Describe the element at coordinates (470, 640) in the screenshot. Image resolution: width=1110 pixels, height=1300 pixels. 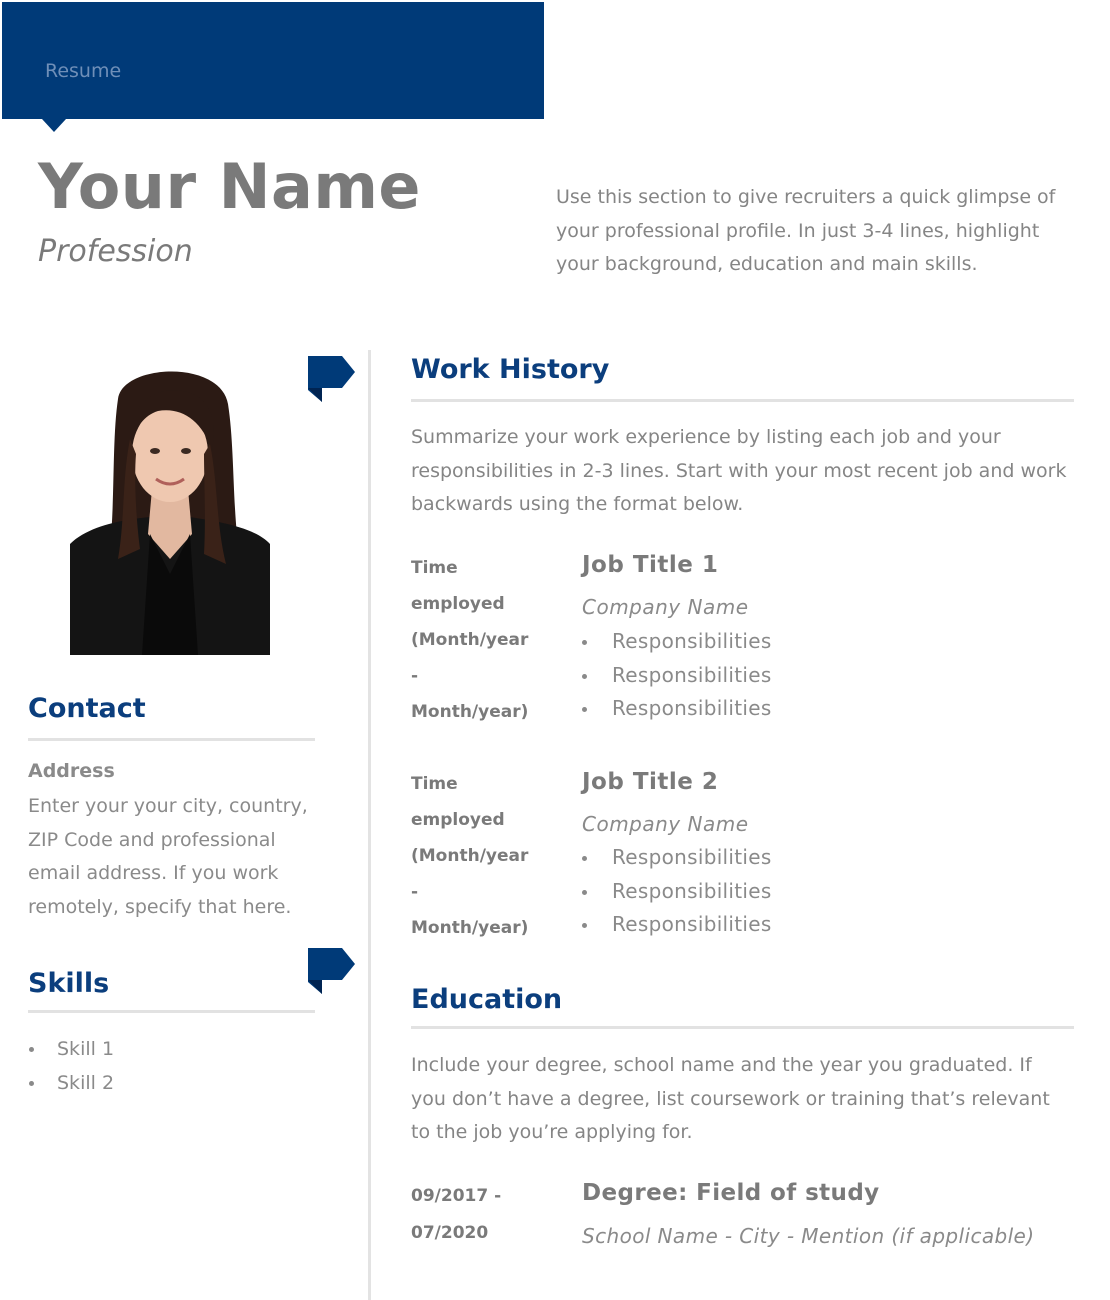
I see `job-1-dates-line: (Month/year` at that location.